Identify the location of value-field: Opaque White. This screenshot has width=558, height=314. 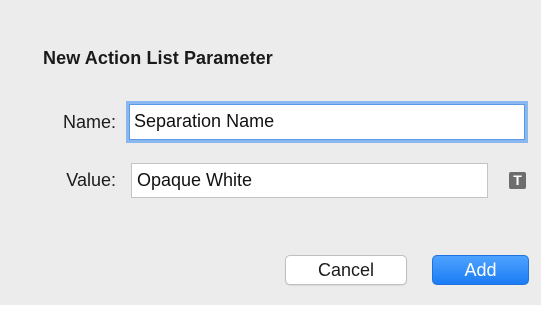
(309, 180).